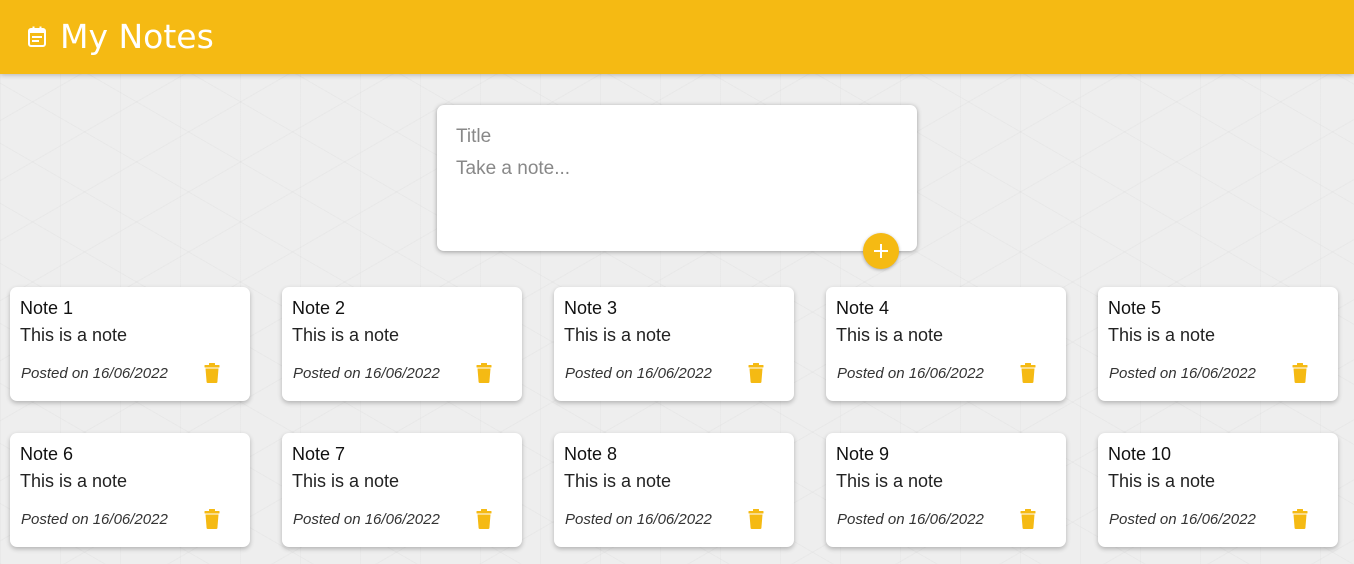  What do you see at coordinates (47, 454) in the screenshot?
I see `note-title: Note 6` at bounding box center [47, 454].